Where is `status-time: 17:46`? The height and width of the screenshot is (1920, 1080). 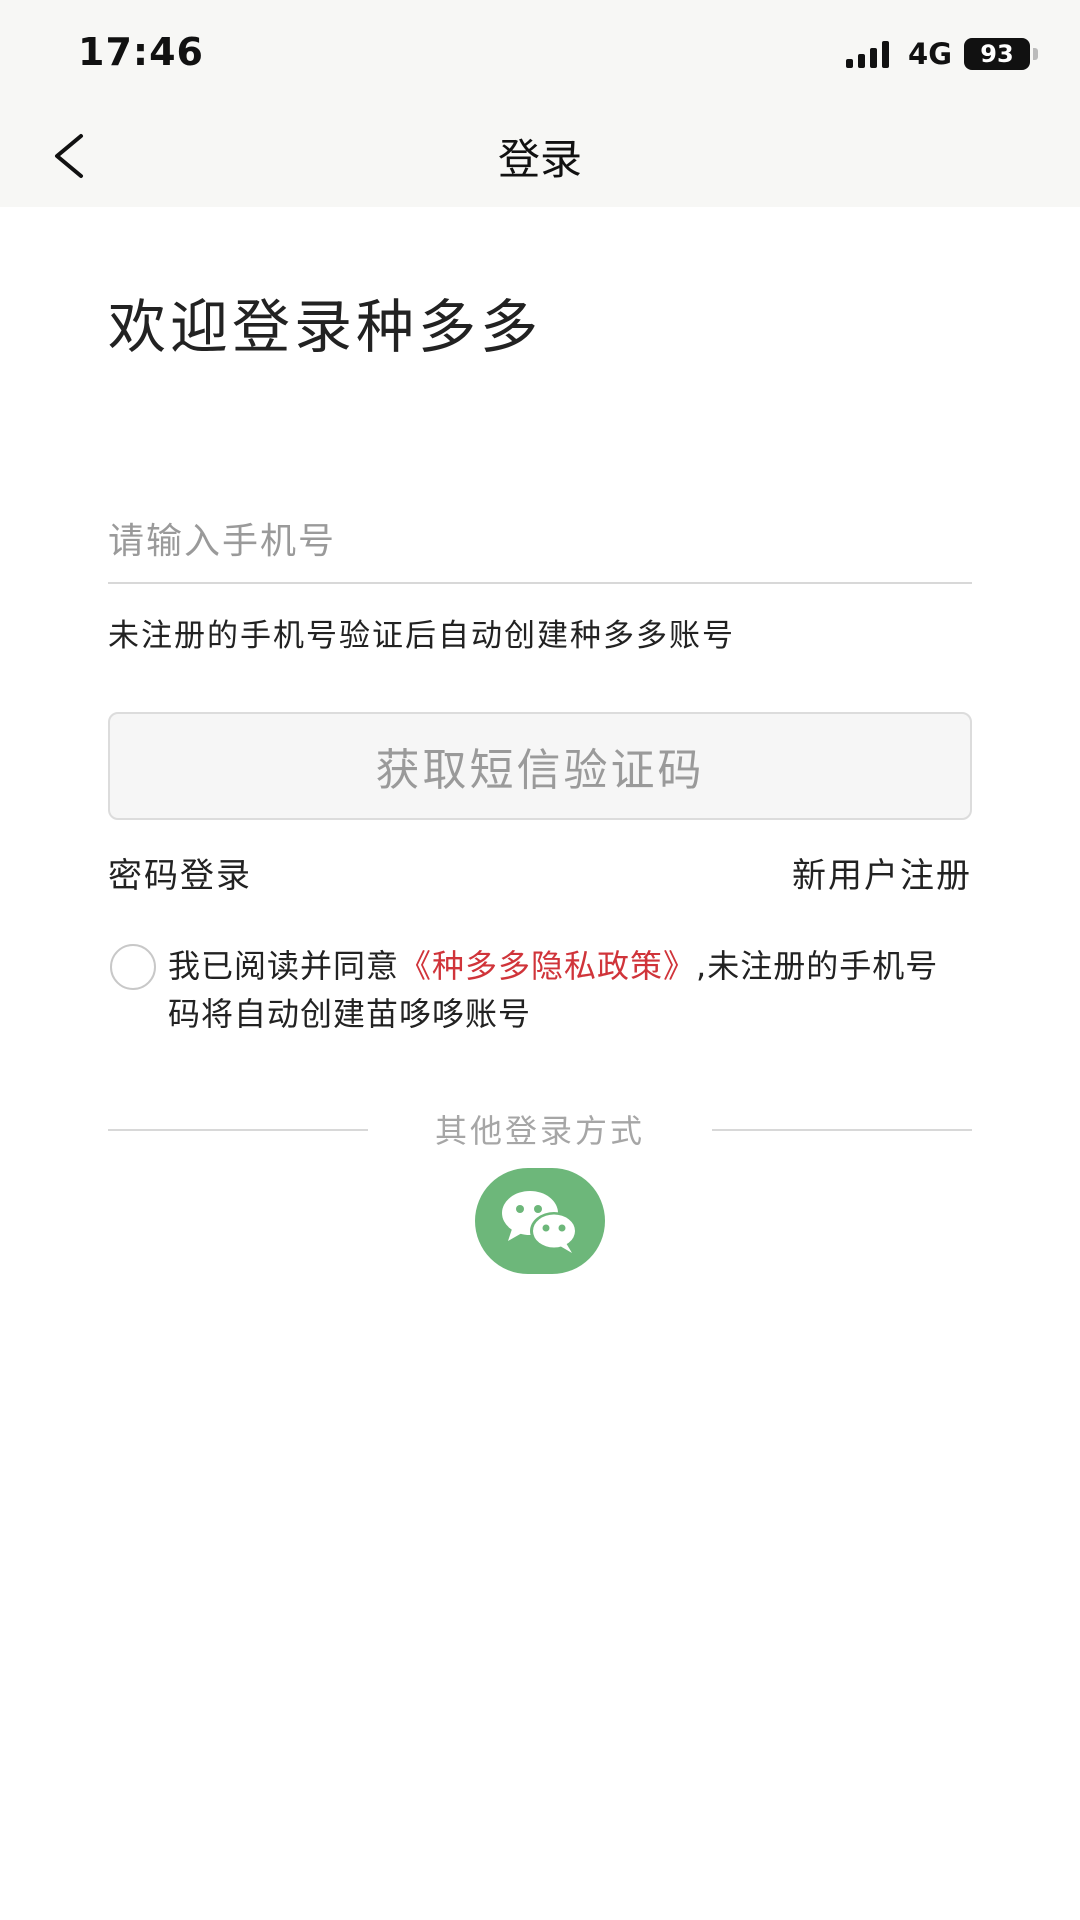 status-time: 17:46 is located at coordinates (141, 52).